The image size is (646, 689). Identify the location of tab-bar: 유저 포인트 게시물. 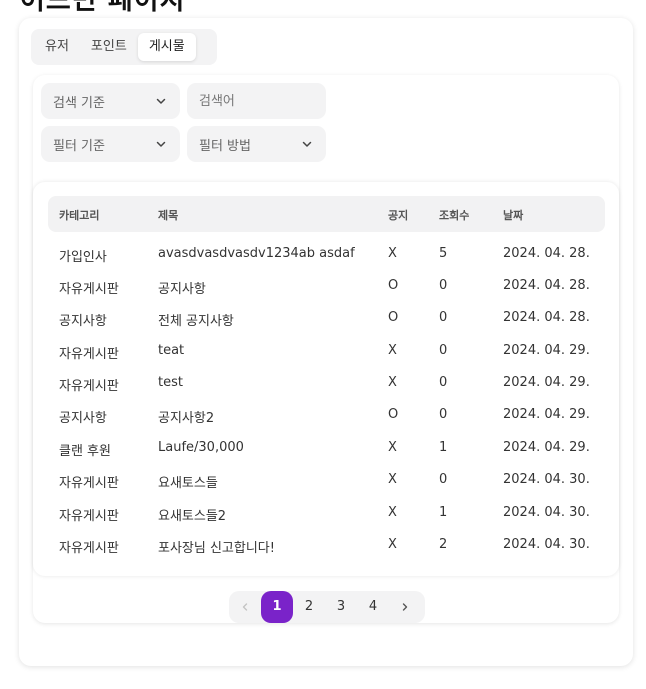
(124, 47).